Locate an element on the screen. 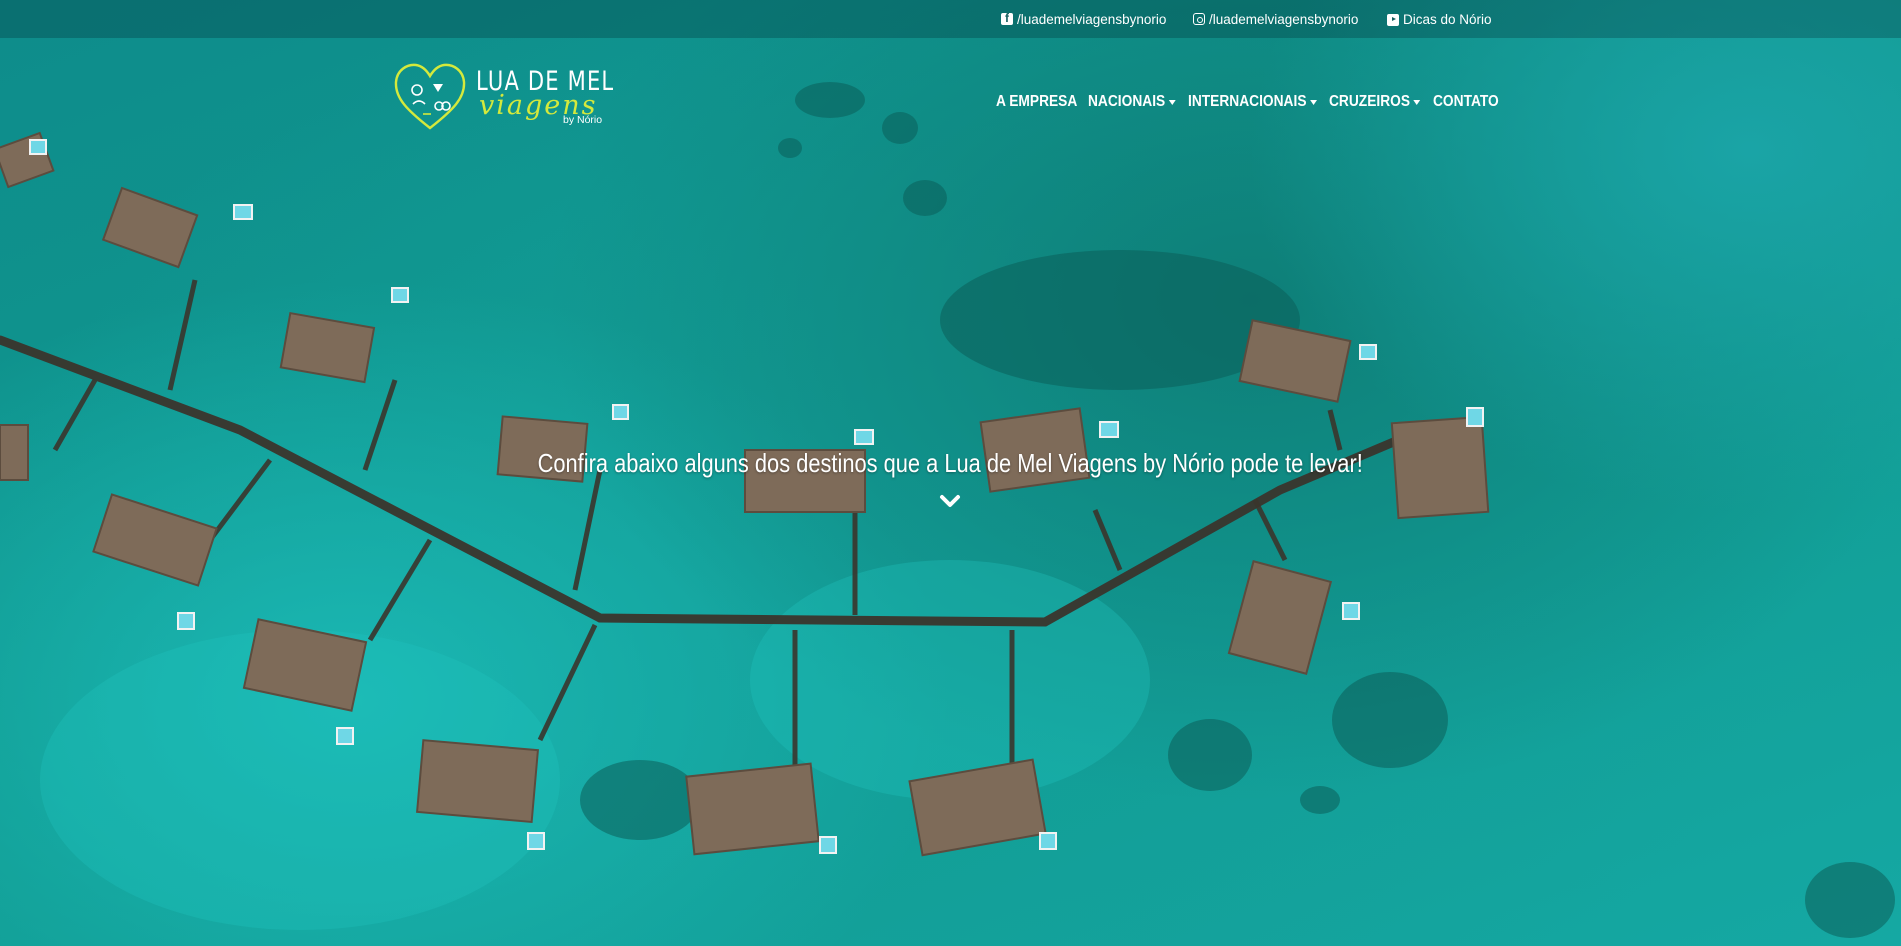 Image resolution: width=1901 pixels, height=946 pixels. facebook-link: /luademelviagensbynorio is located at coordinates (1083, 19).